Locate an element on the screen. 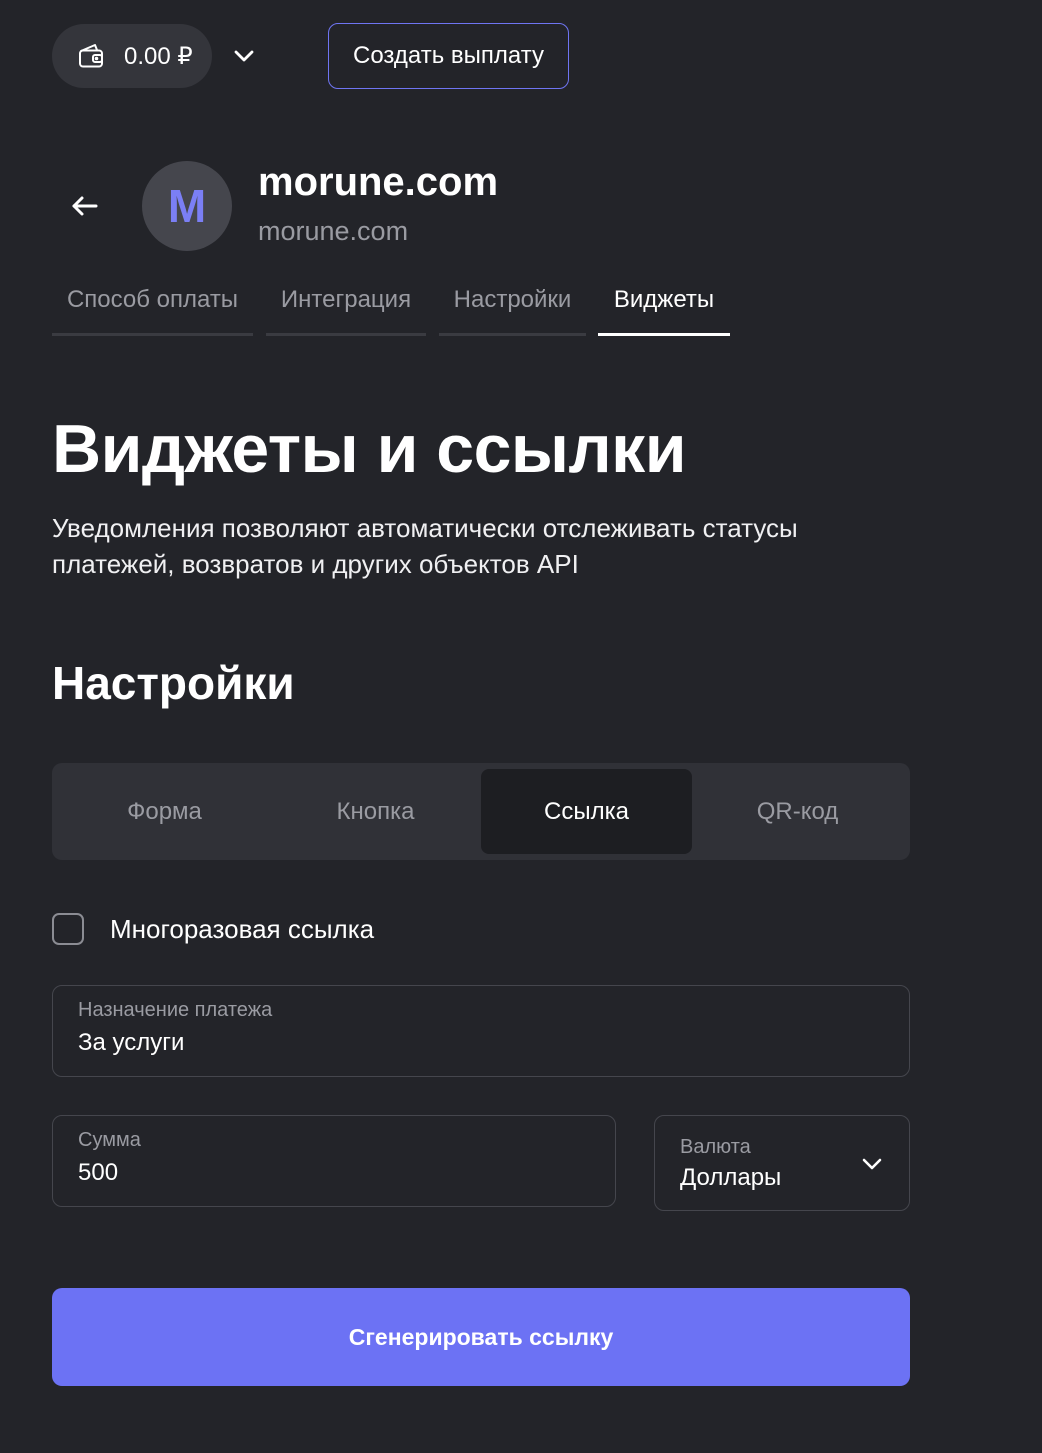 The width and height of the screenshot is (1042, 1453). segment-link: Ссылка is located at coordinates (586, 811).